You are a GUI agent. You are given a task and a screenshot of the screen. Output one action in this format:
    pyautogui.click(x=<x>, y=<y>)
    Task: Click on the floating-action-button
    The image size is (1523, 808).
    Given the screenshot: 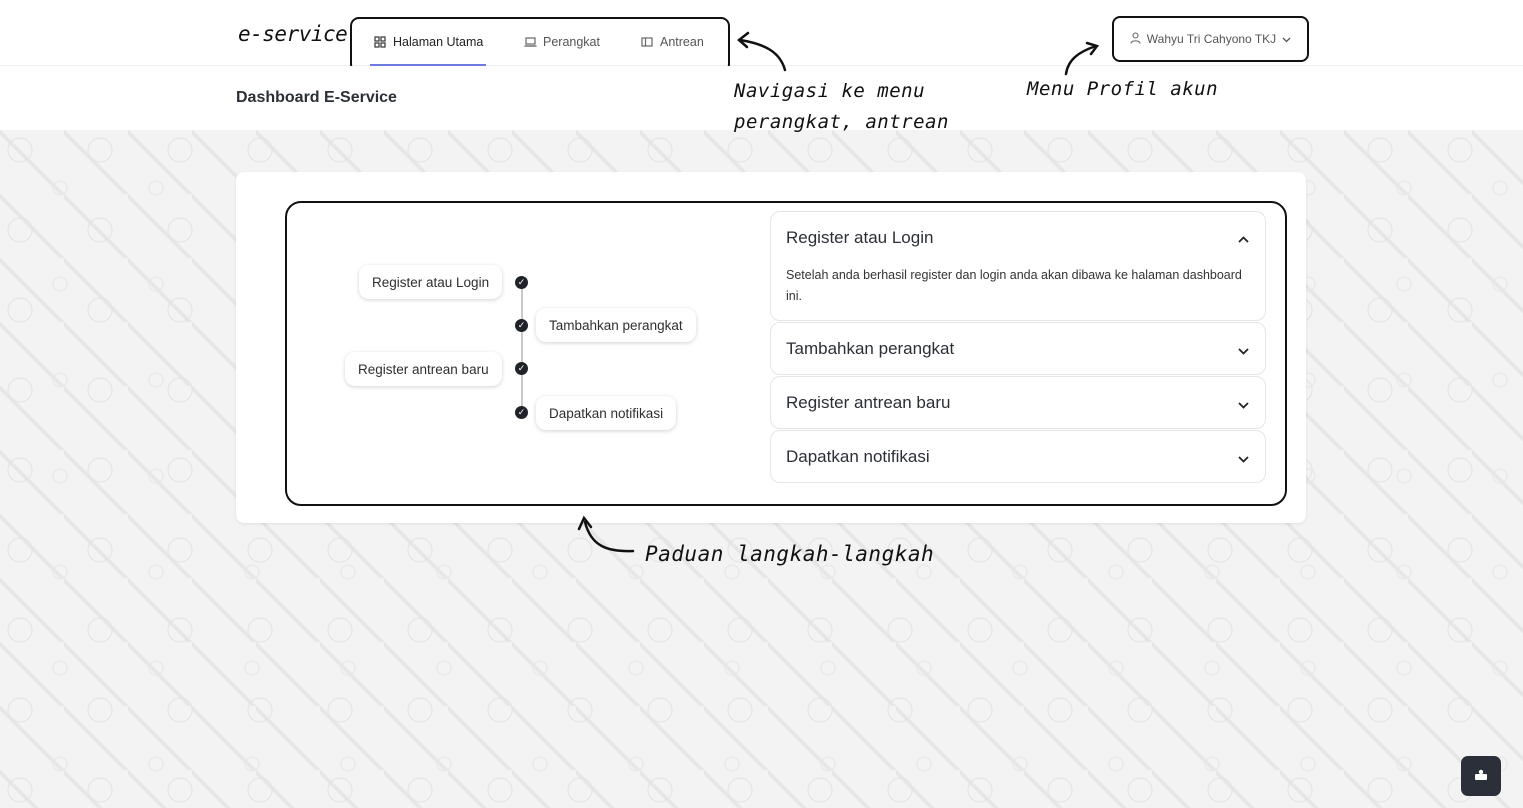 What is the action you would take?
    pyautogui.click(x=1481, y=776)
    